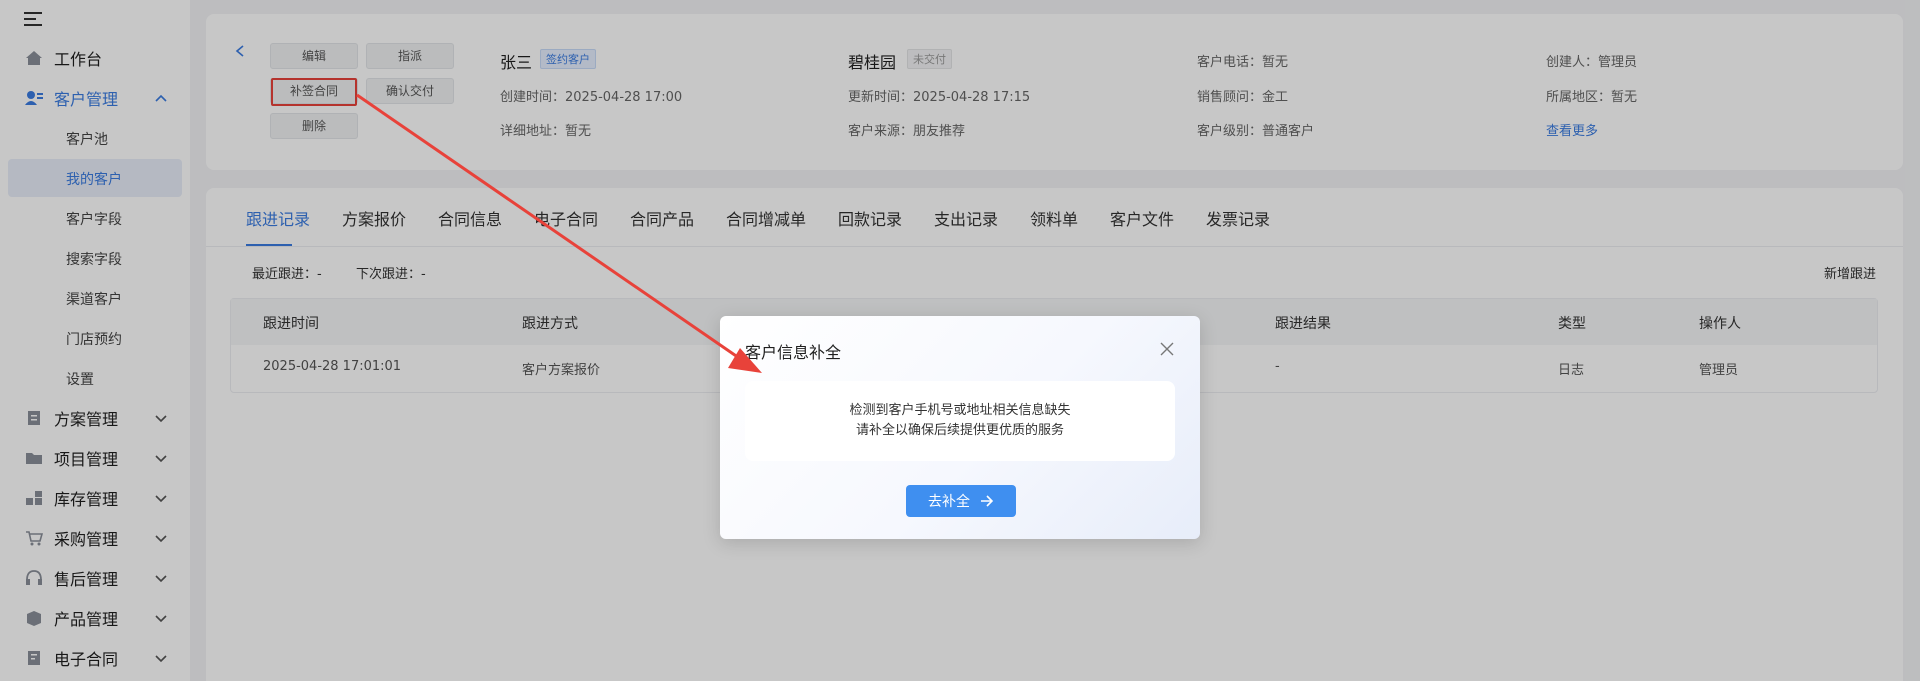 The image size is (1920, 681). I want to click on dialog-message-box: 检测到客户手机号或地址相关信息缺失 请补全以确保后续提供更优质的服务, so click(960, 421).